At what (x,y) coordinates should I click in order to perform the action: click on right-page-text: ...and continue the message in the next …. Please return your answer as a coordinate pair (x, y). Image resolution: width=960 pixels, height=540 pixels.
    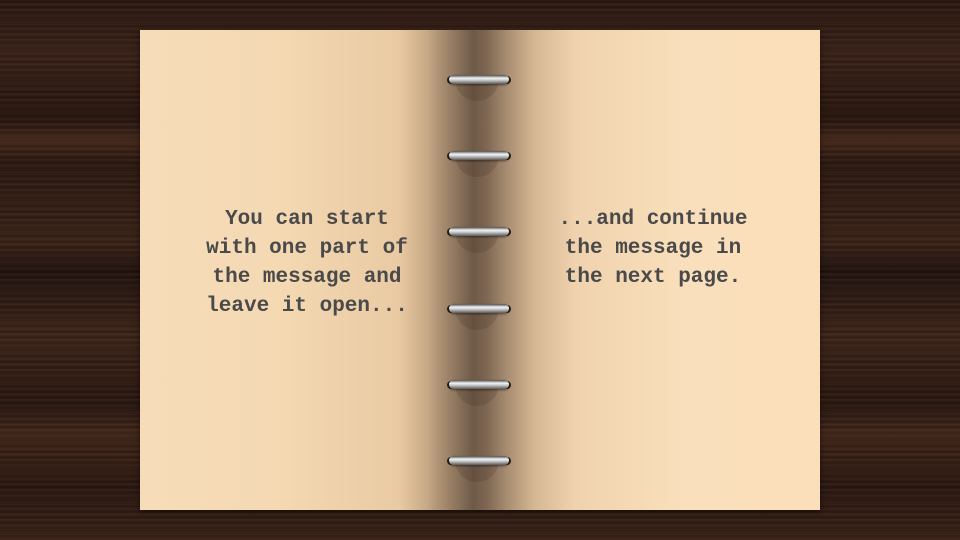
    Looking at the image, I should click on (653, 248).